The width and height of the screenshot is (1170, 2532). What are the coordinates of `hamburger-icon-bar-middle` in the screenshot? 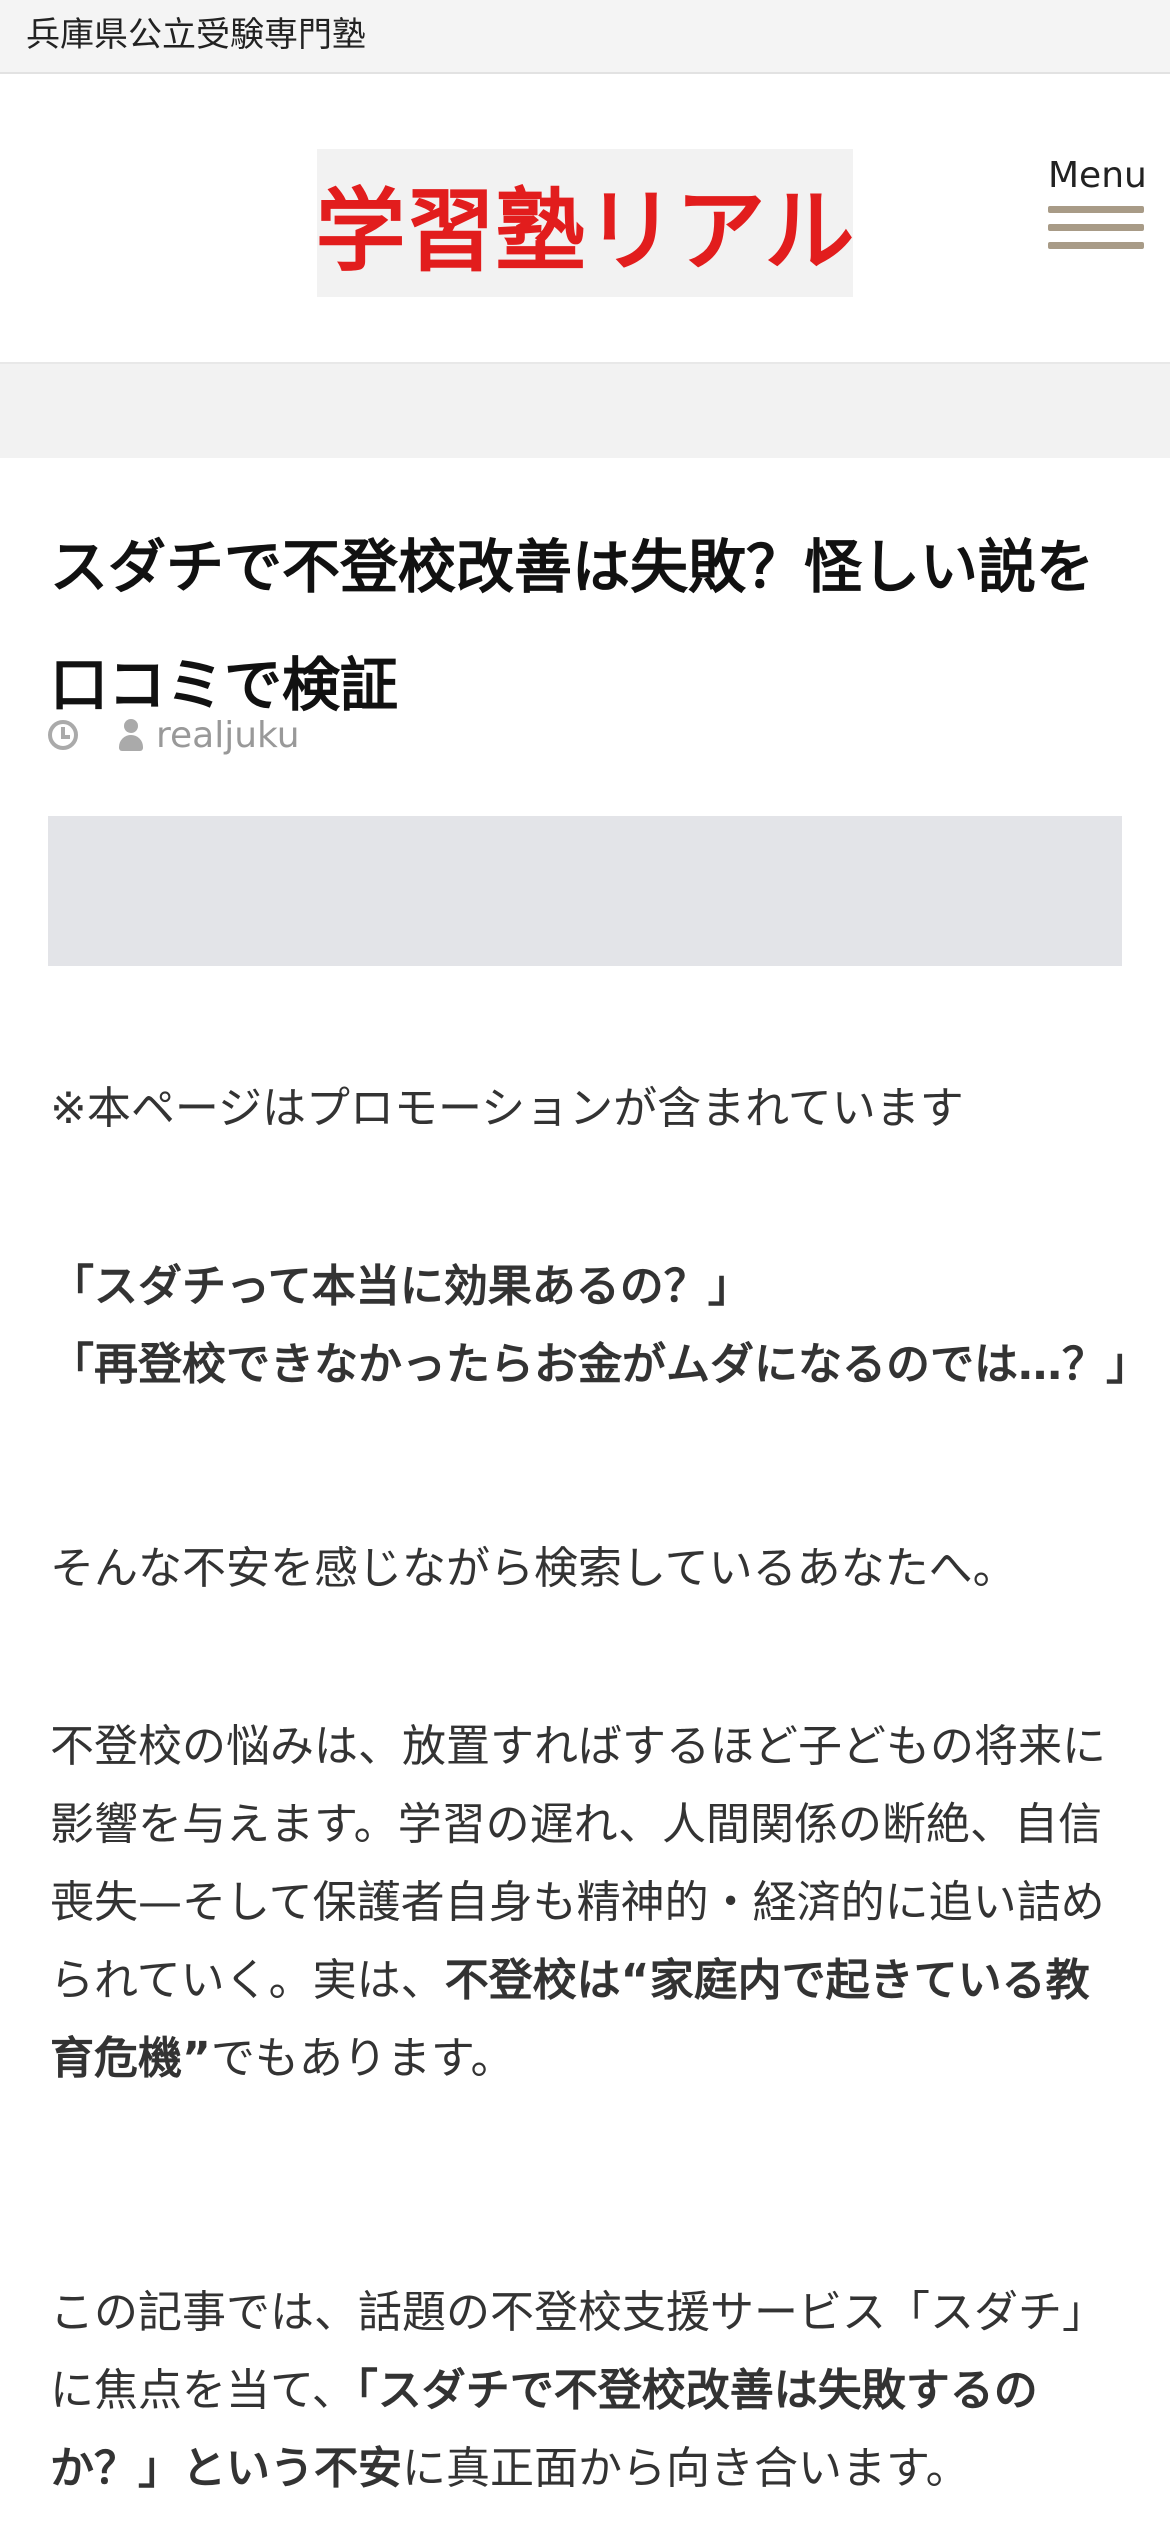 It's located at (1096, 227).